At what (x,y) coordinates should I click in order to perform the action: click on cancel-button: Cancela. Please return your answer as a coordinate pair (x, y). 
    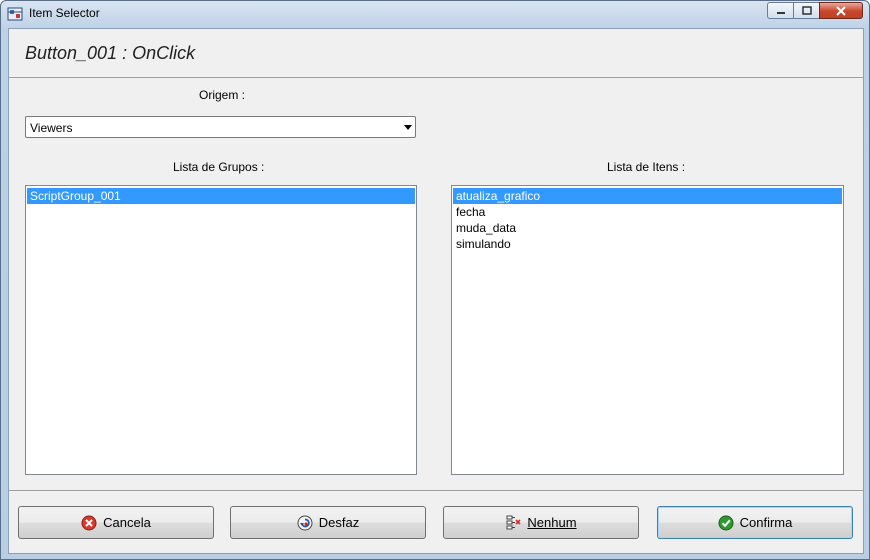
    Looking at the image, I should click on (116, 522).